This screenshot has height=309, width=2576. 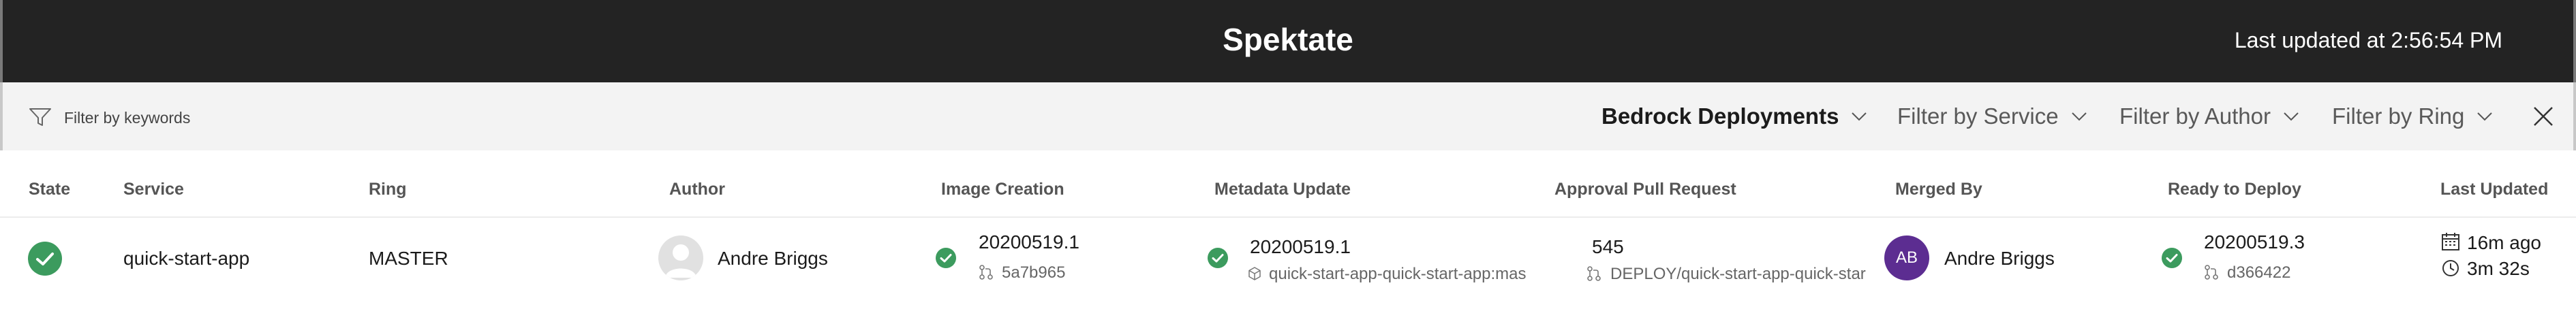 I want to click on clock-icon, so click(x=2450, y=268).